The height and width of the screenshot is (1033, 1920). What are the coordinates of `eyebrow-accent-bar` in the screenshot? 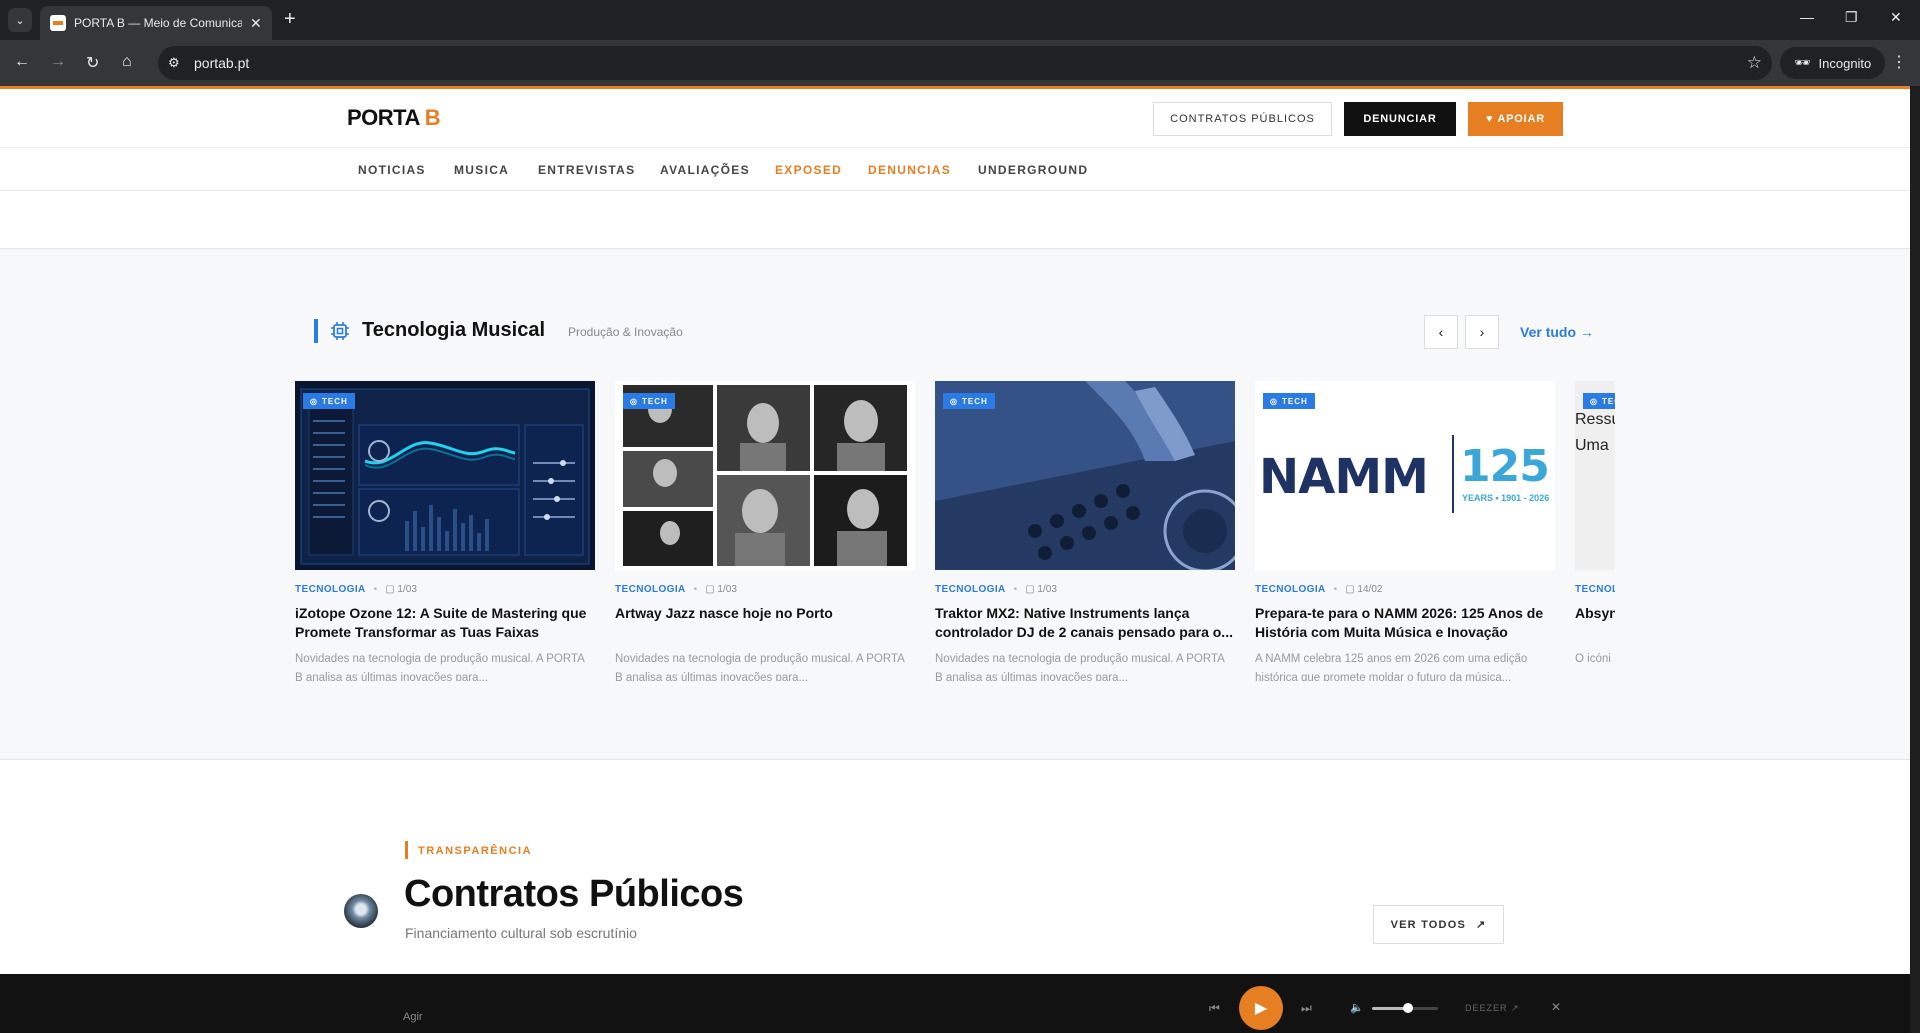 It's located at (406, 850).